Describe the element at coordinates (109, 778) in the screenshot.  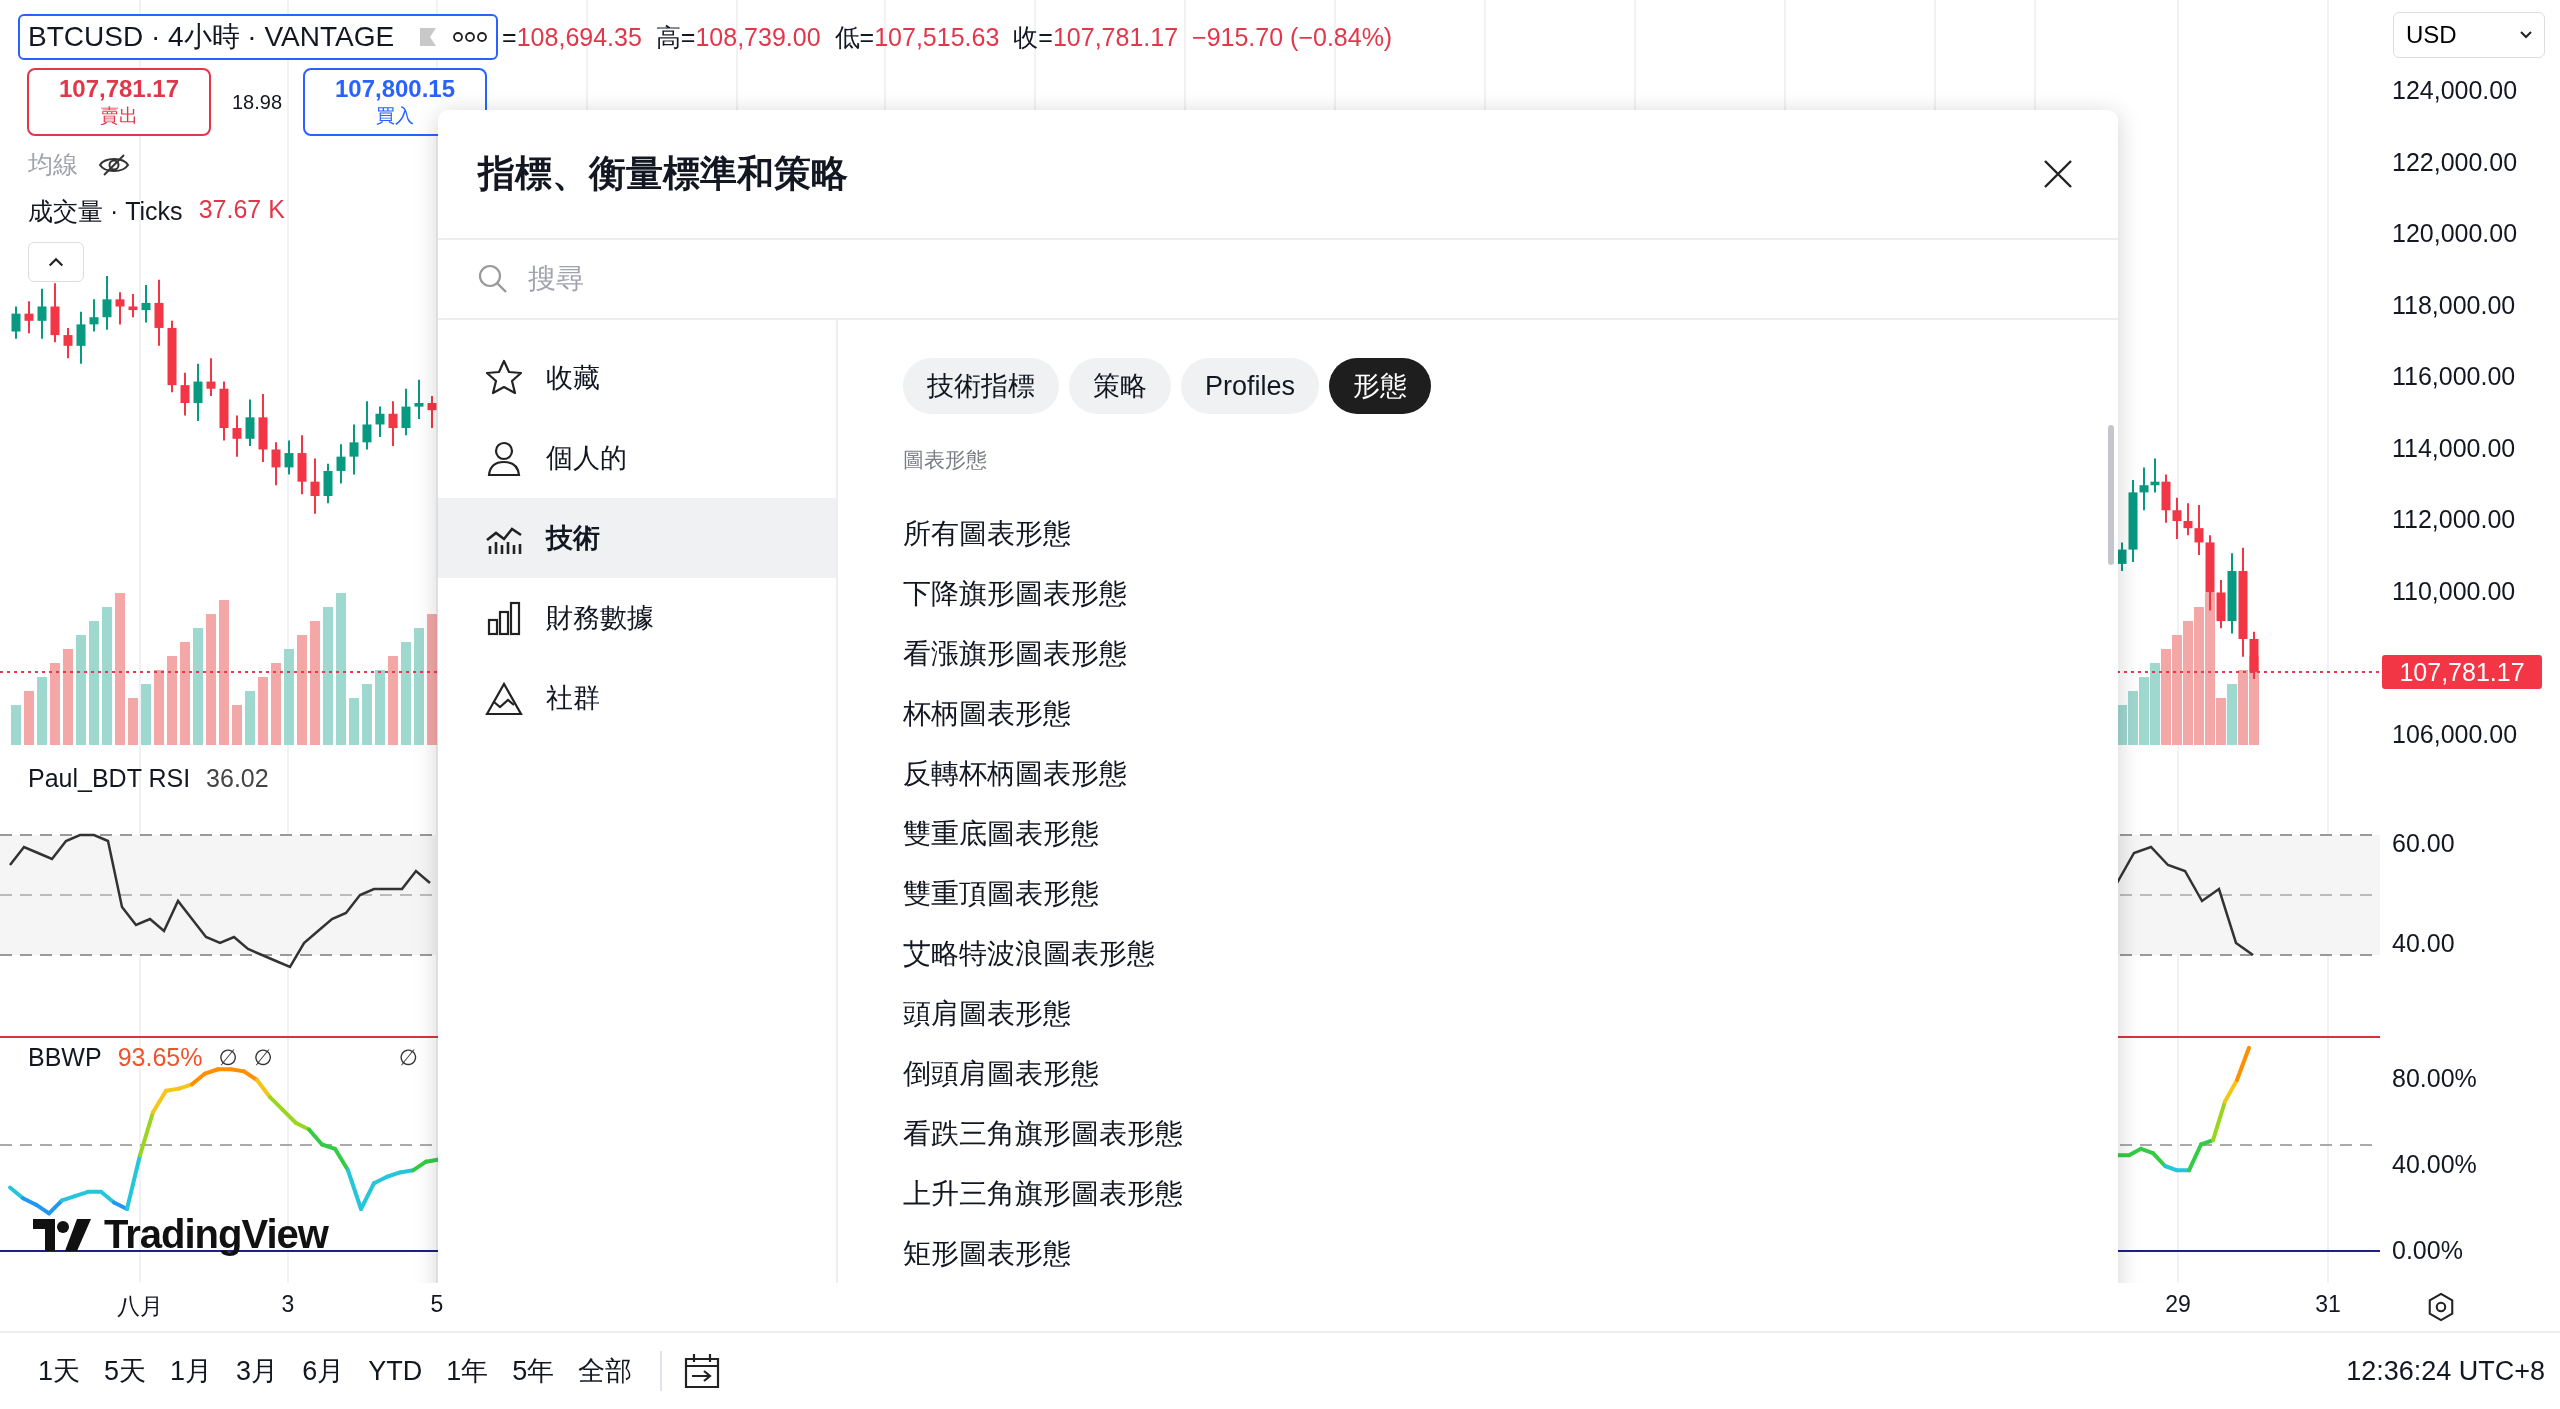
I see `indicator-name: Paul_BDT RSI` at that location.